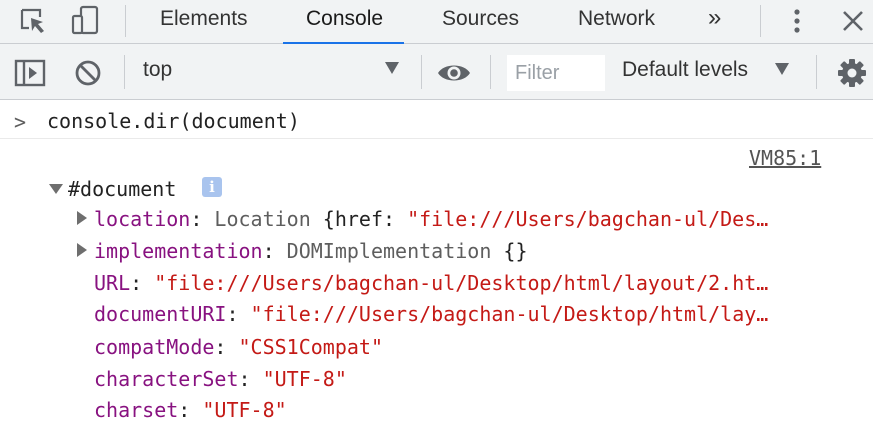 This screenshot has width=873, height=432. Describe the element at coordinates (56, 189) in the screenshot. I see `collapse-triangle-icon` at that location.